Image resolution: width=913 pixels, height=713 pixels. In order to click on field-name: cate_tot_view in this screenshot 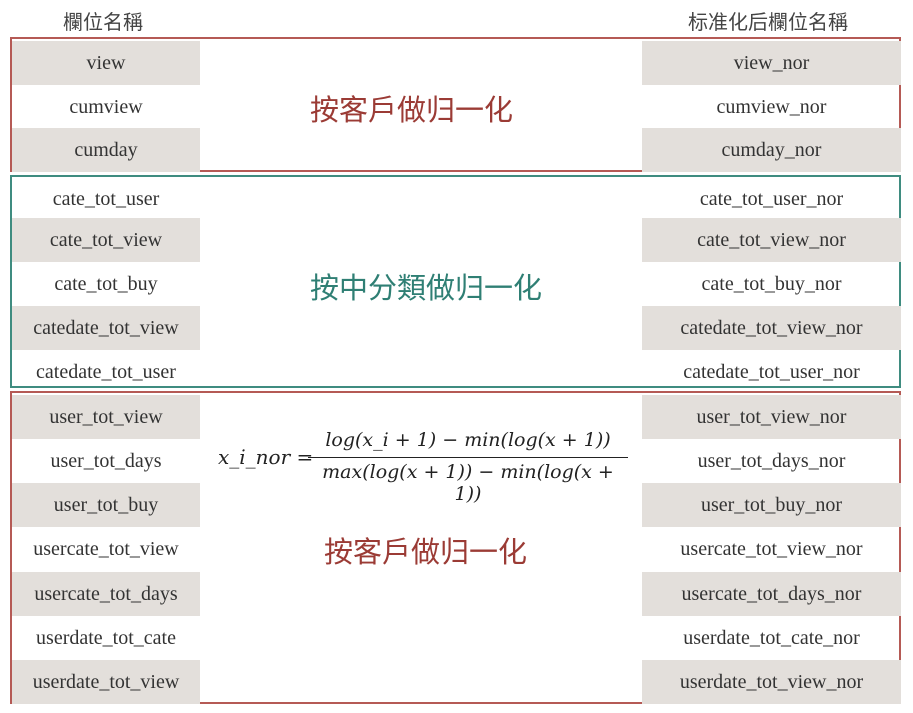, I will do `click(106, 240)`.